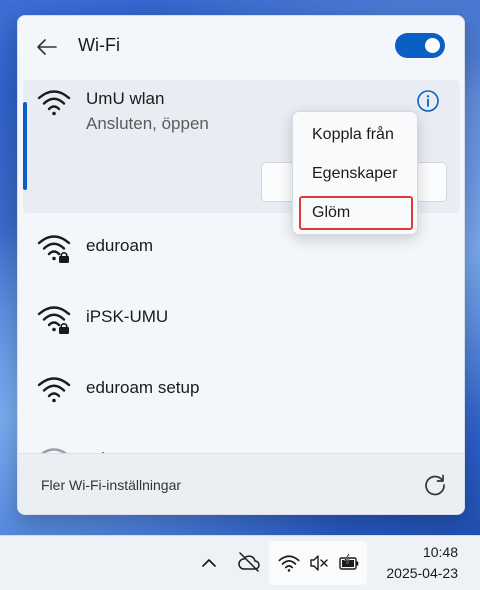  Describe the element at coordinates (349, 561) in the screenshot. I see `battery-charging-icon` at that location.